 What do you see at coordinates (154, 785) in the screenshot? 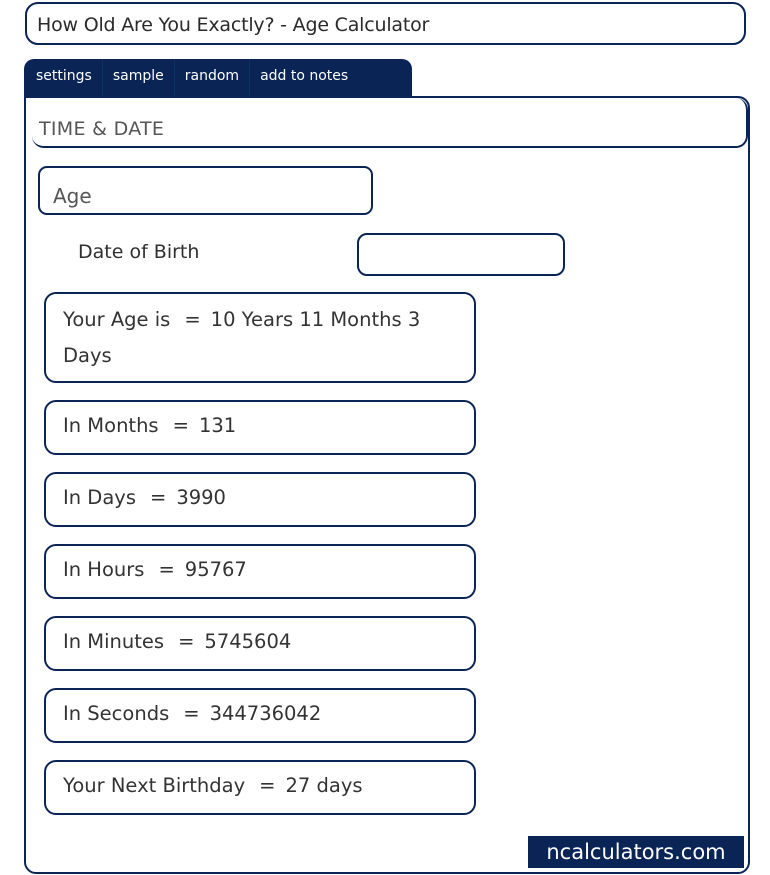
I see `result-label: Your Next Birthday` at bounding box center [154, 785].